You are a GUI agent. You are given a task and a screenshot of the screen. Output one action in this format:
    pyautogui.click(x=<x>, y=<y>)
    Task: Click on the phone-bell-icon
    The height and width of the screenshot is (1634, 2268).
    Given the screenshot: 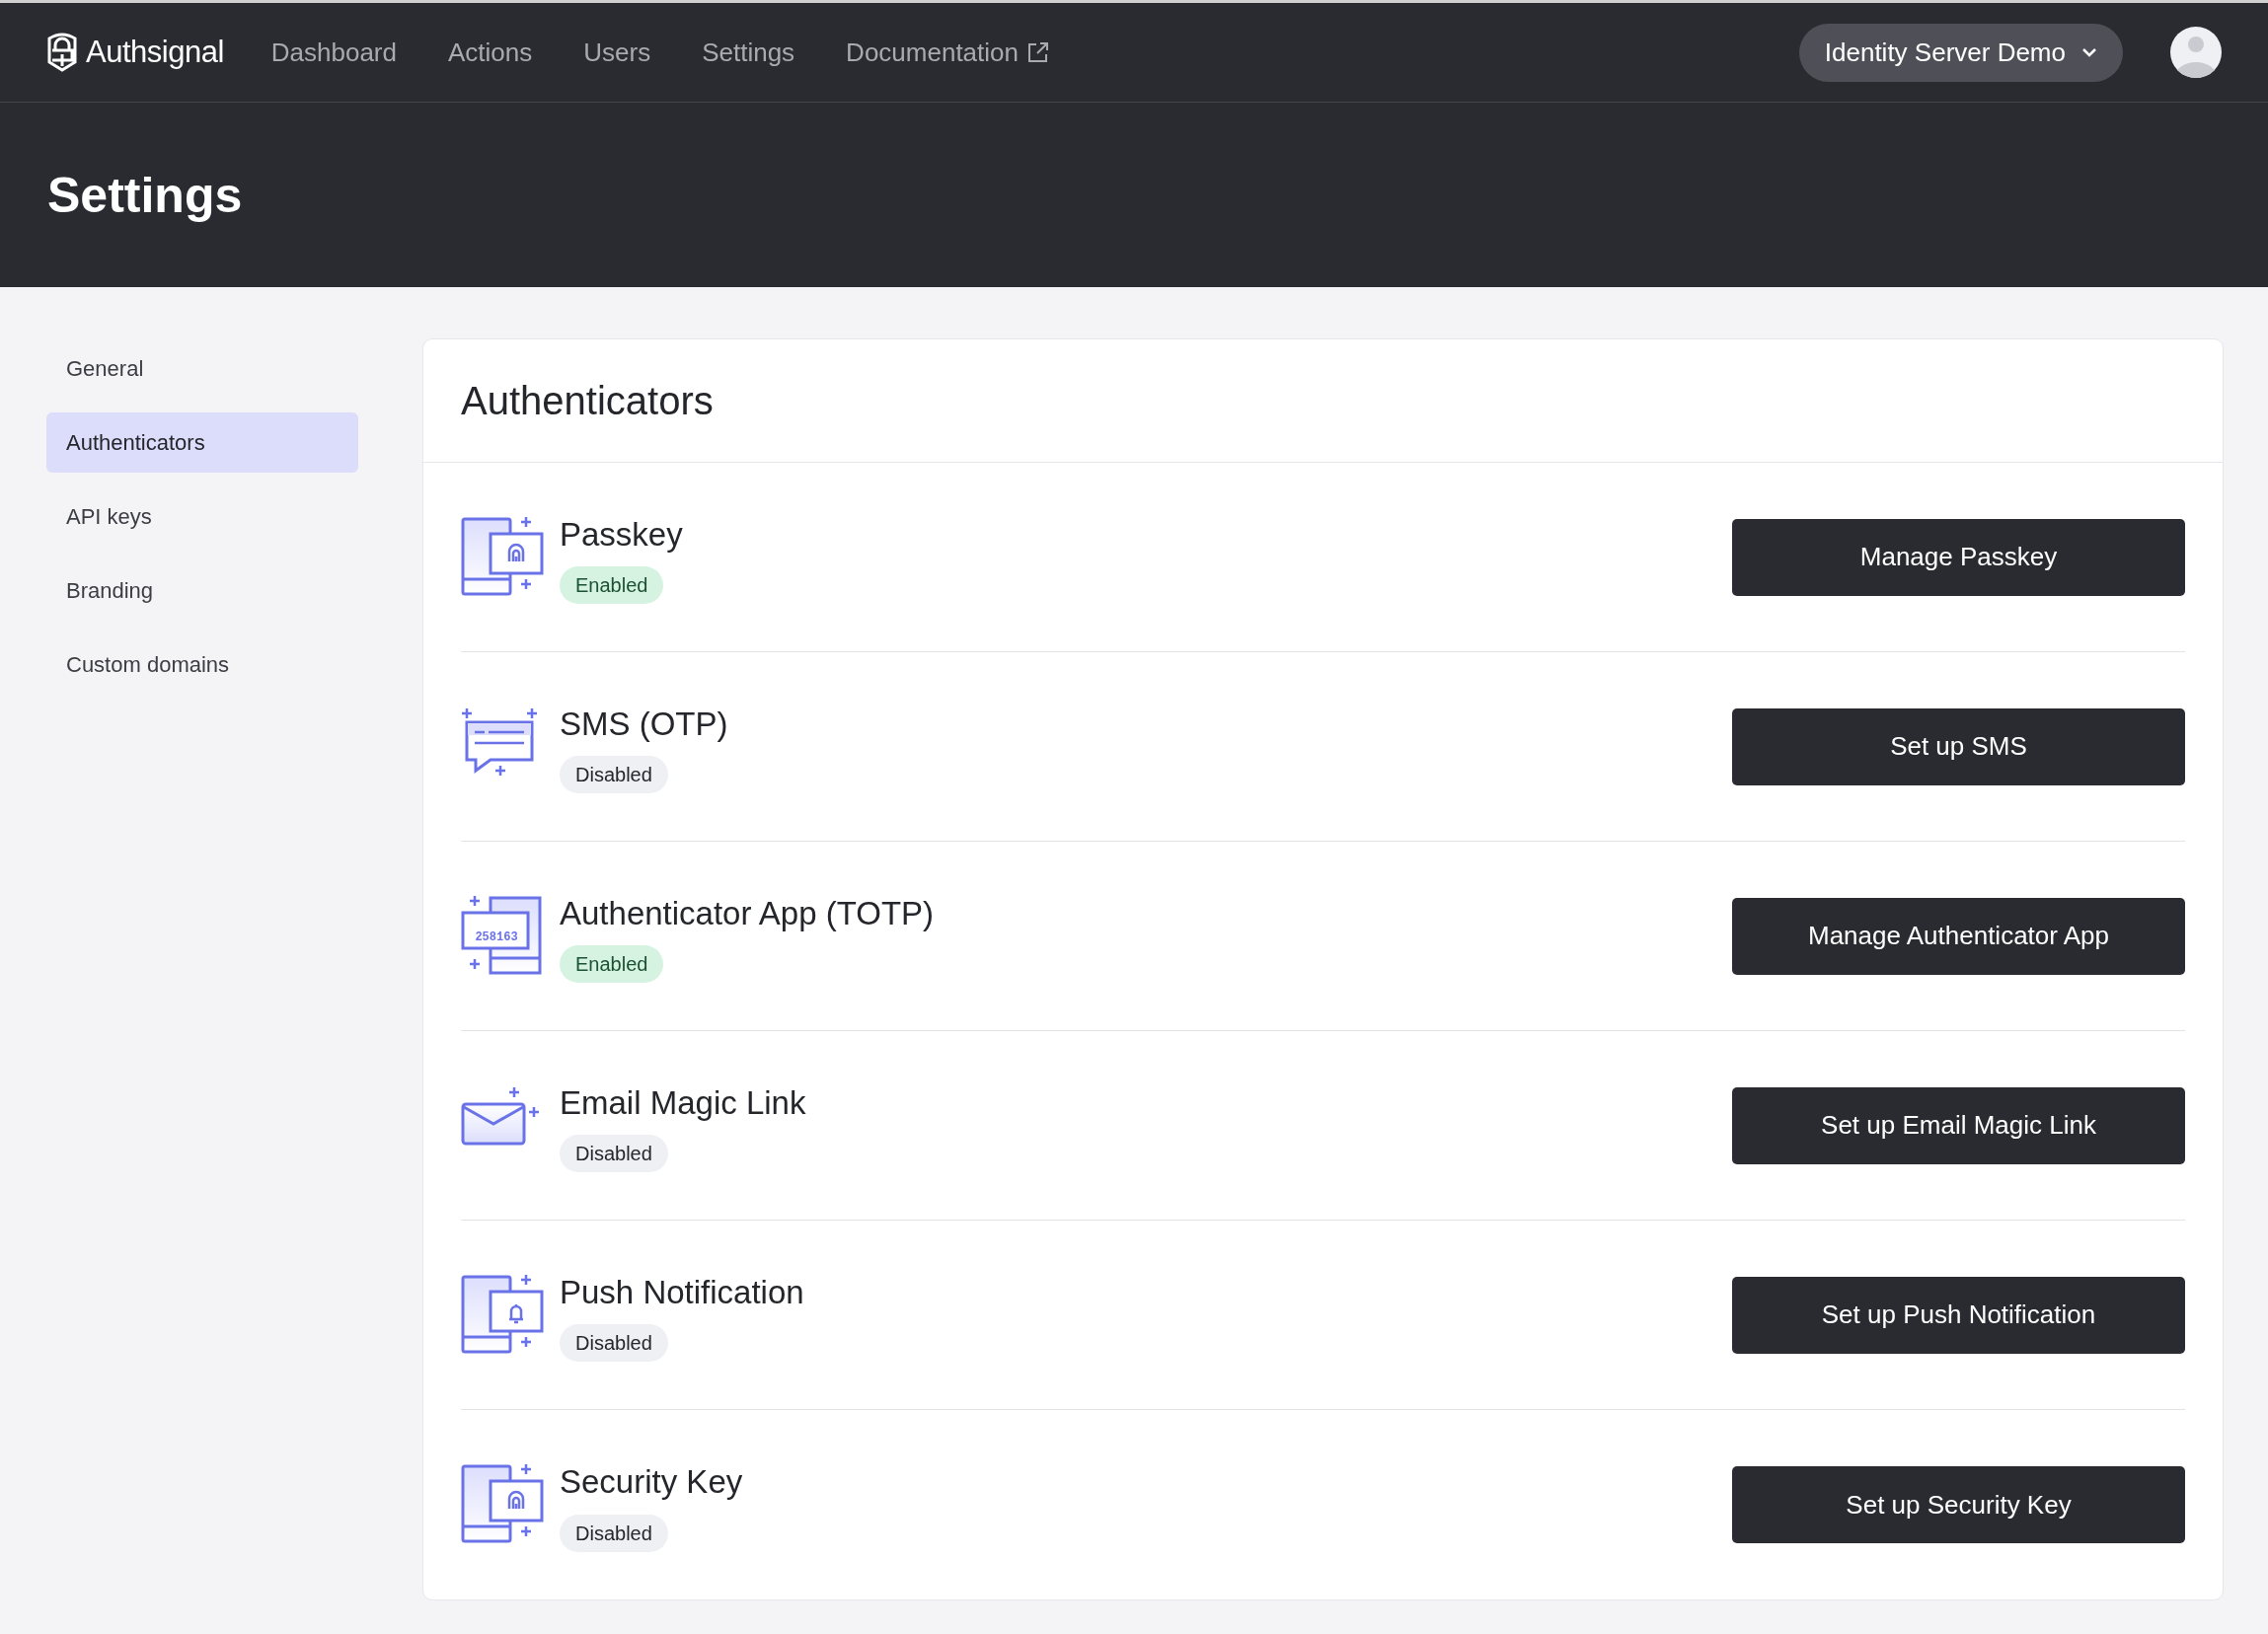 What is the action you would take?
    pyautogui.click(x=503, y=1315)
    